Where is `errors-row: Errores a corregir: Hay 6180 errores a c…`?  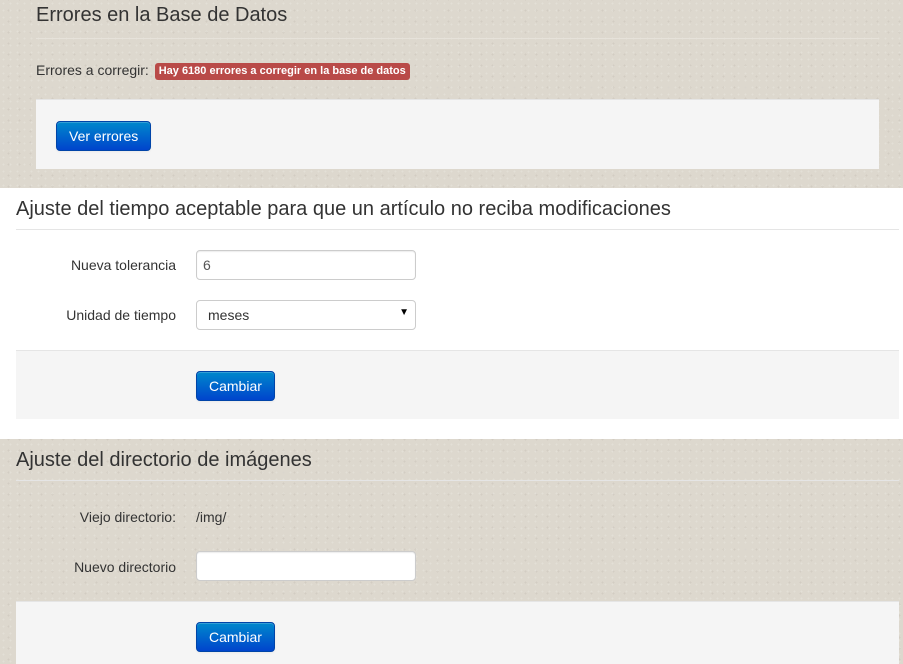
errors-row: Errores a corregir: Hay 6180 errores a c… is located at coordinates (223, 71).